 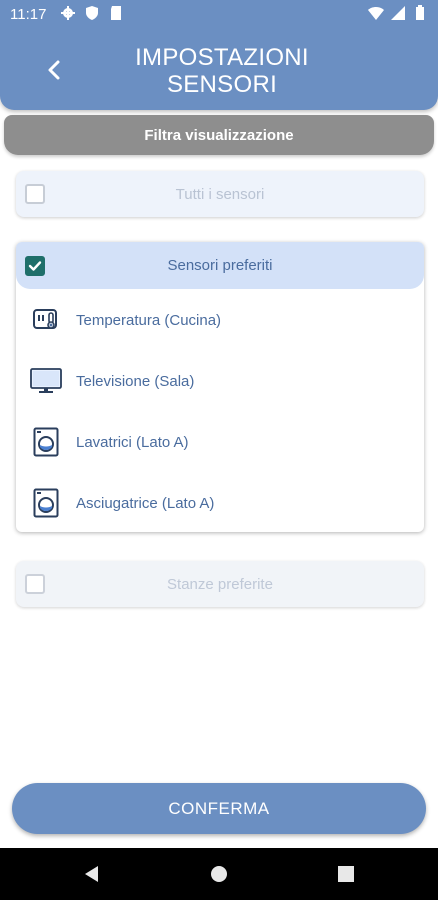 What do you see at coordinates (145, 503) in the screenshot?
I see `sensor-label: Asciugatrice (Lato A)` at bounding box center [145, 503].